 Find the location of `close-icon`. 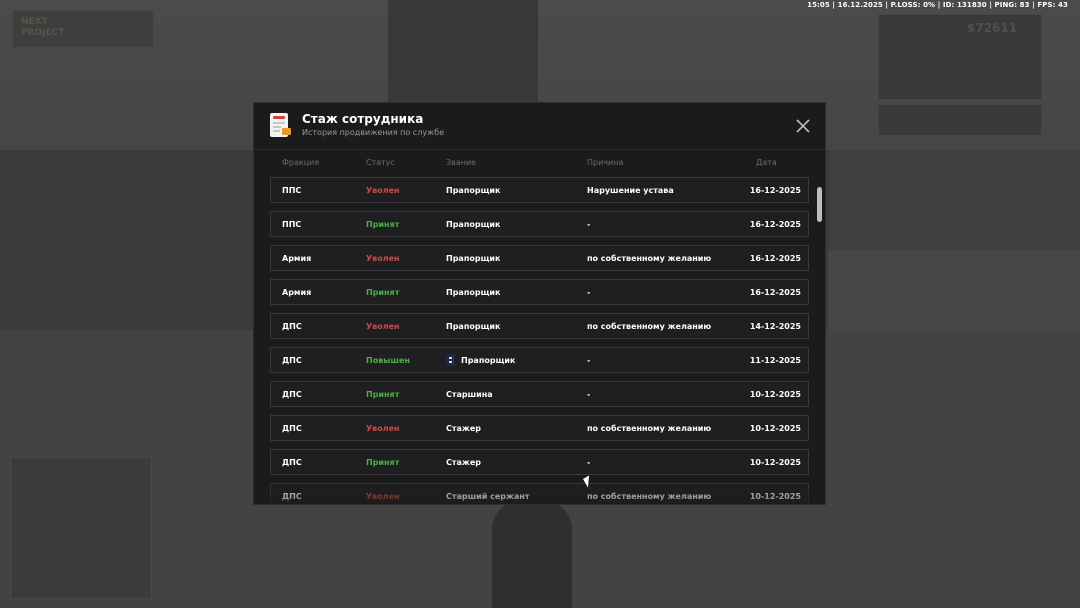

close-icon is located at coordinates (803, 126).